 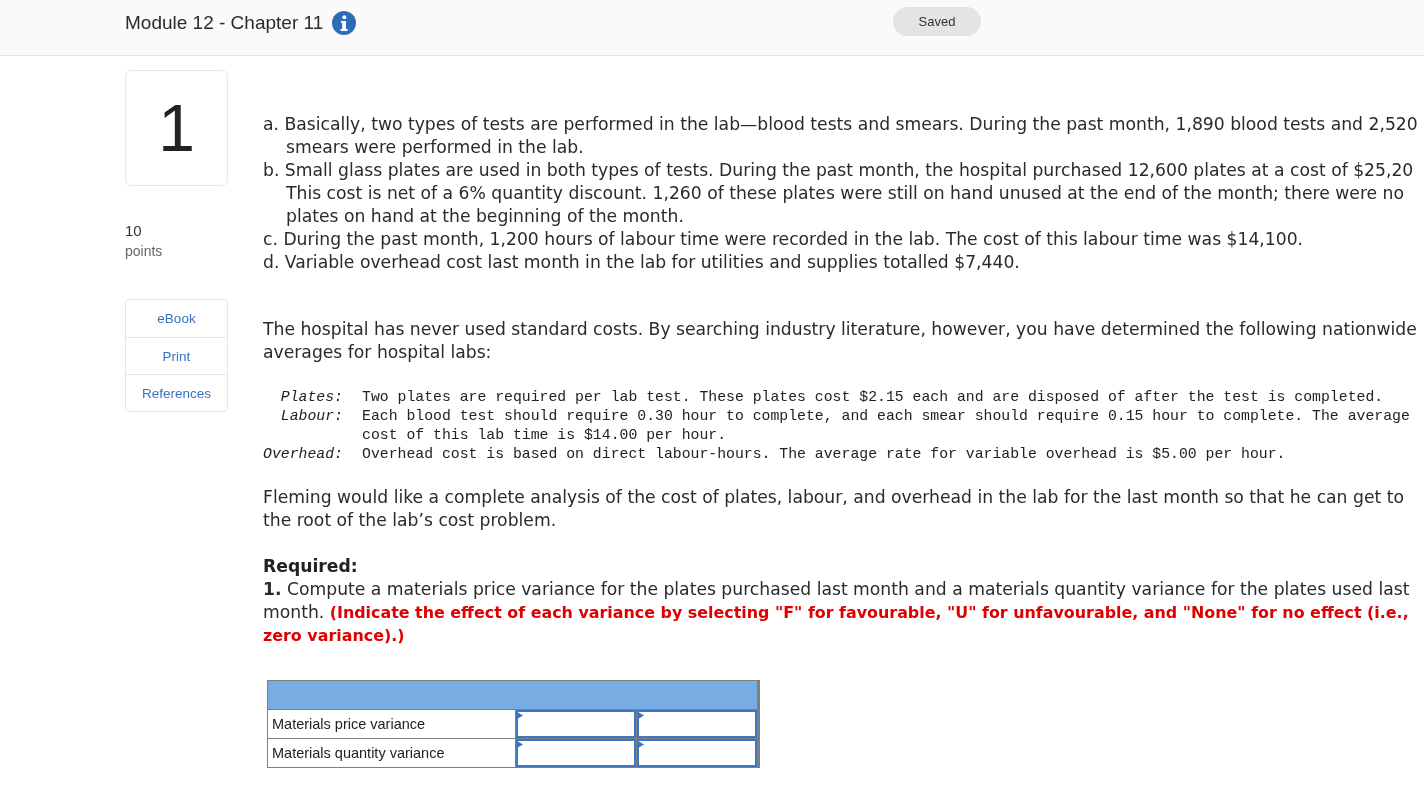 I want to click on analysis-text: Fleming would like a complete analysis of the cost of plates, labour, and overhead in the lab for the last month so that he can get to the root of the lab’s cost problem., so click(x=834, y=509).